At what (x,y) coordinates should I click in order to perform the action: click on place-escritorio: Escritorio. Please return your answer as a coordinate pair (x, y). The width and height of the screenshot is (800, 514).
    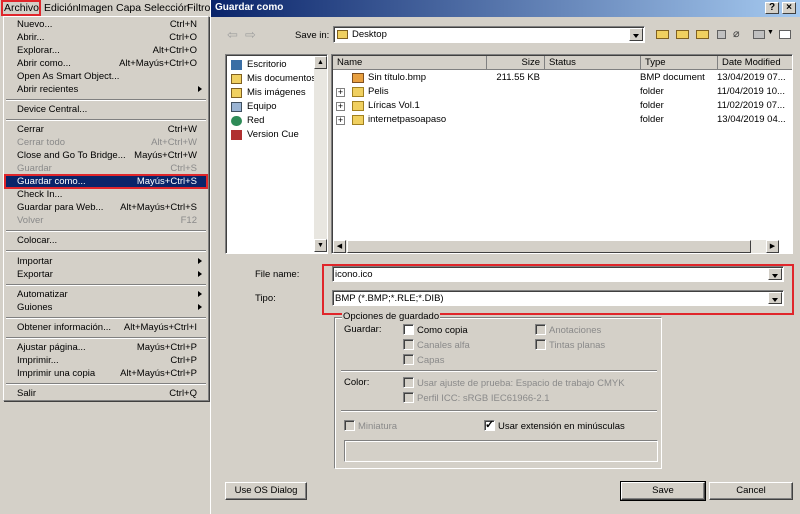
    Looking at the image, I should click on (273, 65).